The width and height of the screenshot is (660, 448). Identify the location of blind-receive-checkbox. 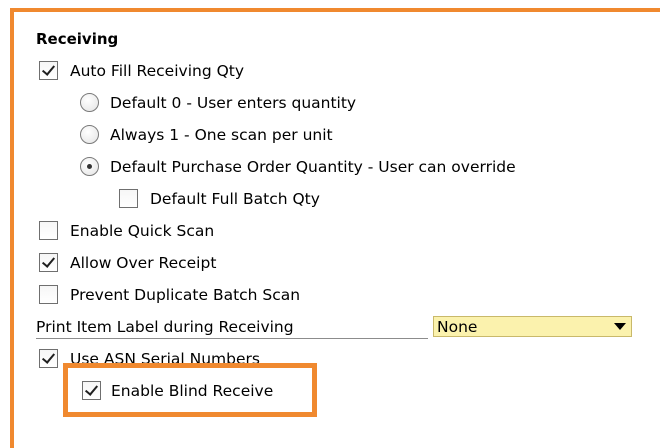
(91, 390).